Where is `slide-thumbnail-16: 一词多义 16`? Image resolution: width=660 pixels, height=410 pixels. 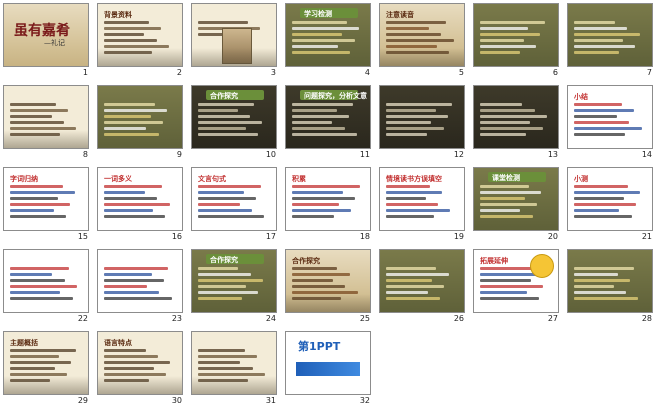
slide-thumbnail-16: 一词多义 16 is located at coordinates (140, 205).